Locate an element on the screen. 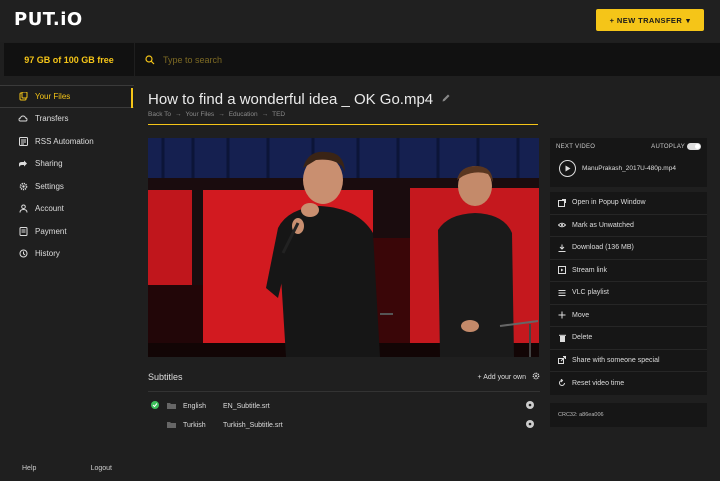 The height and width of the screenshot is (481, 720). action-label: Download (136 MB) is located at coordinates (603, 248).